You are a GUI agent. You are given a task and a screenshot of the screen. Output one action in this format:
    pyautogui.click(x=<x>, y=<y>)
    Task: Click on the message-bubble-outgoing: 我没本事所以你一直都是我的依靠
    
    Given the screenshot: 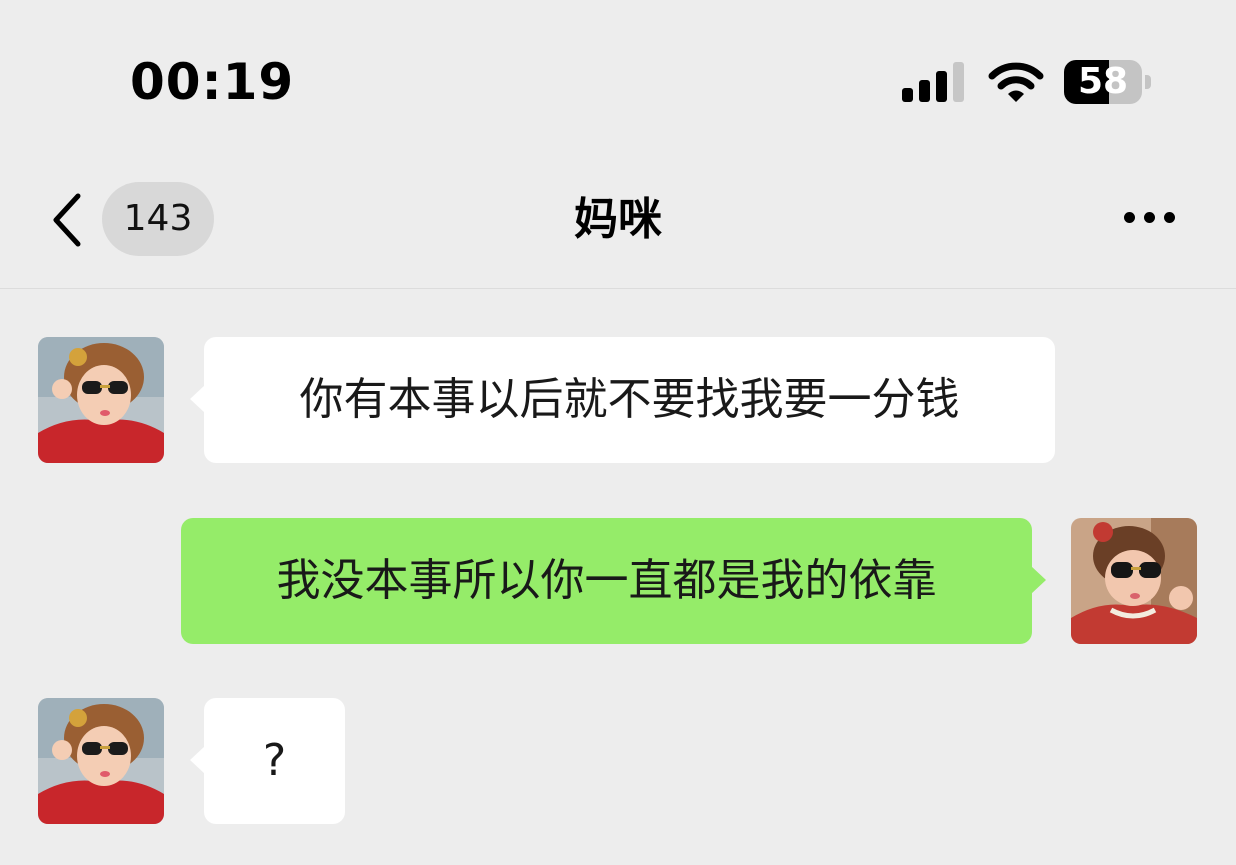 What is the action you would take?
    pyautogui.click(x=613, y=581)
    